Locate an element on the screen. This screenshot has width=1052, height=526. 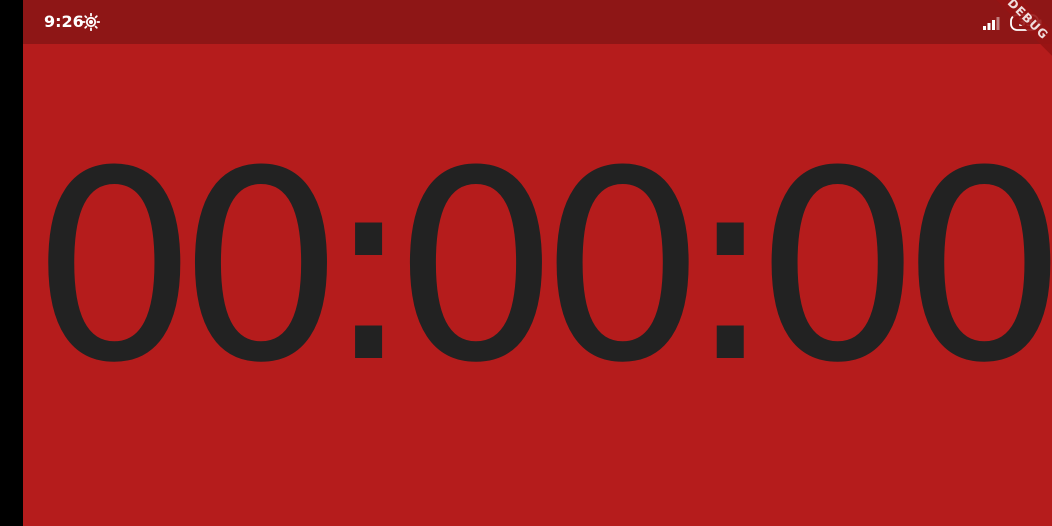
signal-icon is located at coordinates (991, 23).